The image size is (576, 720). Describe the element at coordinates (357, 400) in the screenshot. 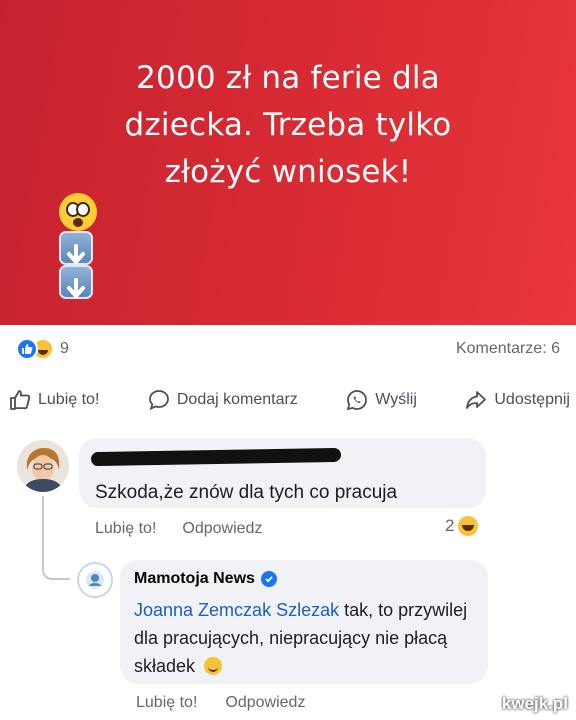

I see `whatsapp-icon` at that location.